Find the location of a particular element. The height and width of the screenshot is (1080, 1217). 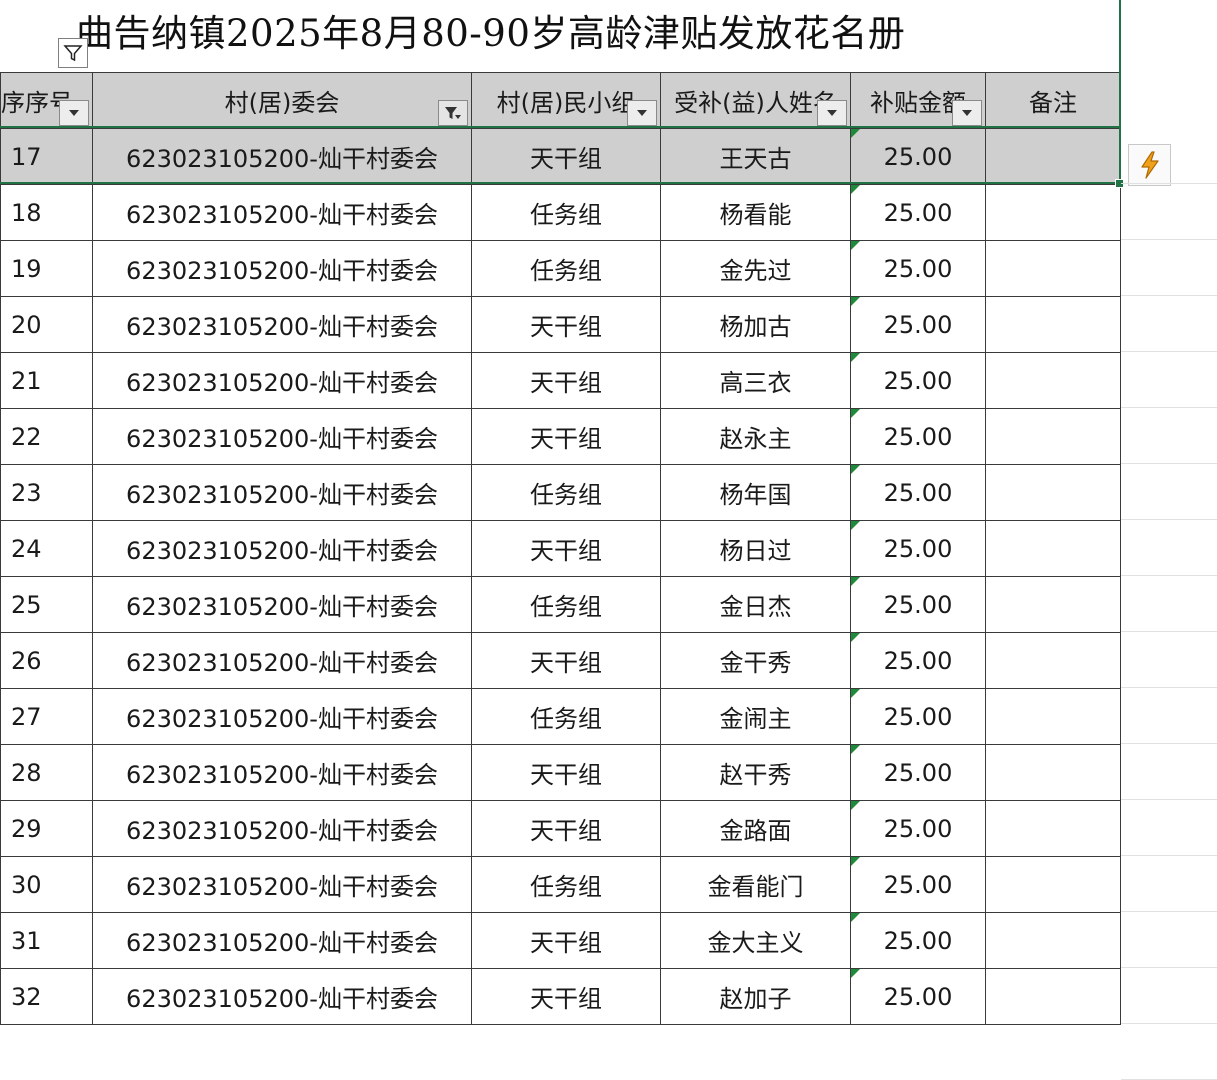

chevron-down-icon is located at coordinates (642, 113).